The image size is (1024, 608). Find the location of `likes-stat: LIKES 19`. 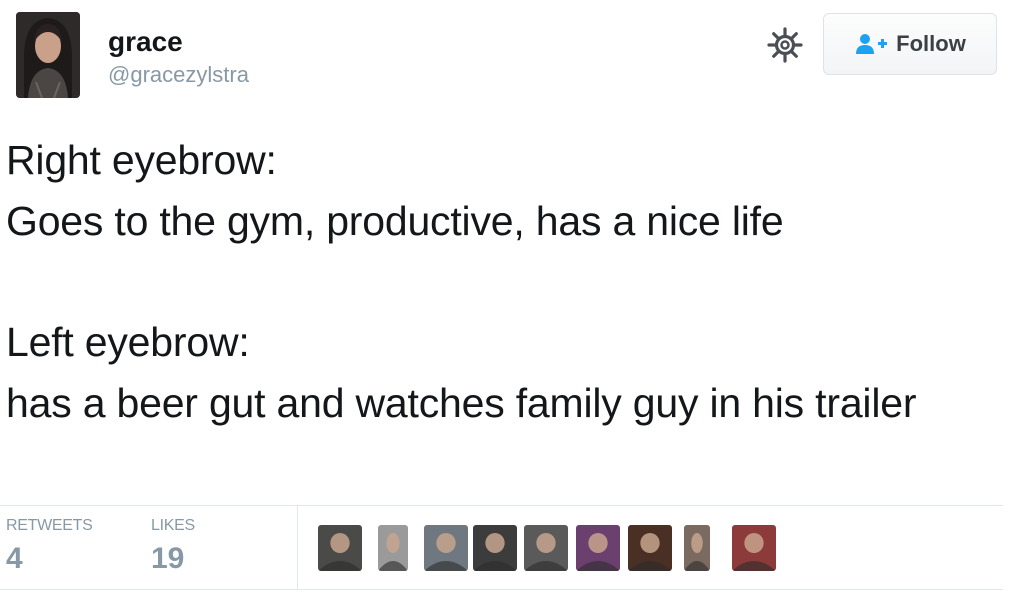

likes-stat: LIKES 19 is located at coordinates (173, 547).